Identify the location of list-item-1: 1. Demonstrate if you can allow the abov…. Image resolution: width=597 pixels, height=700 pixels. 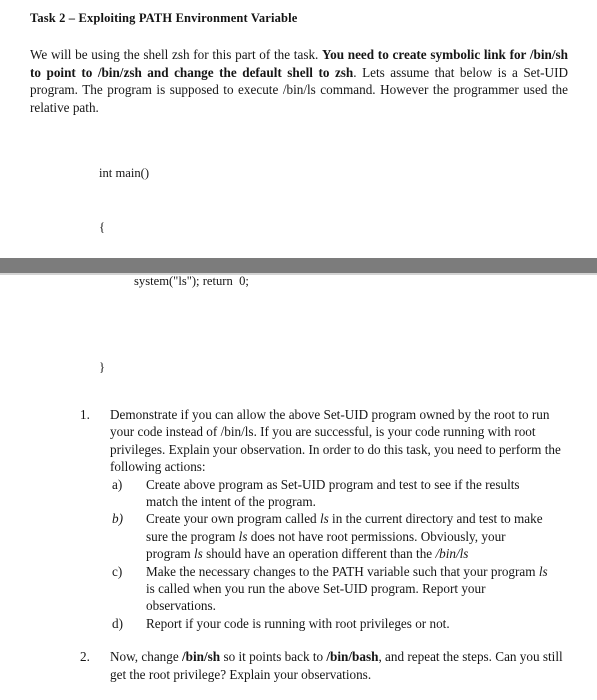
(298, 441).